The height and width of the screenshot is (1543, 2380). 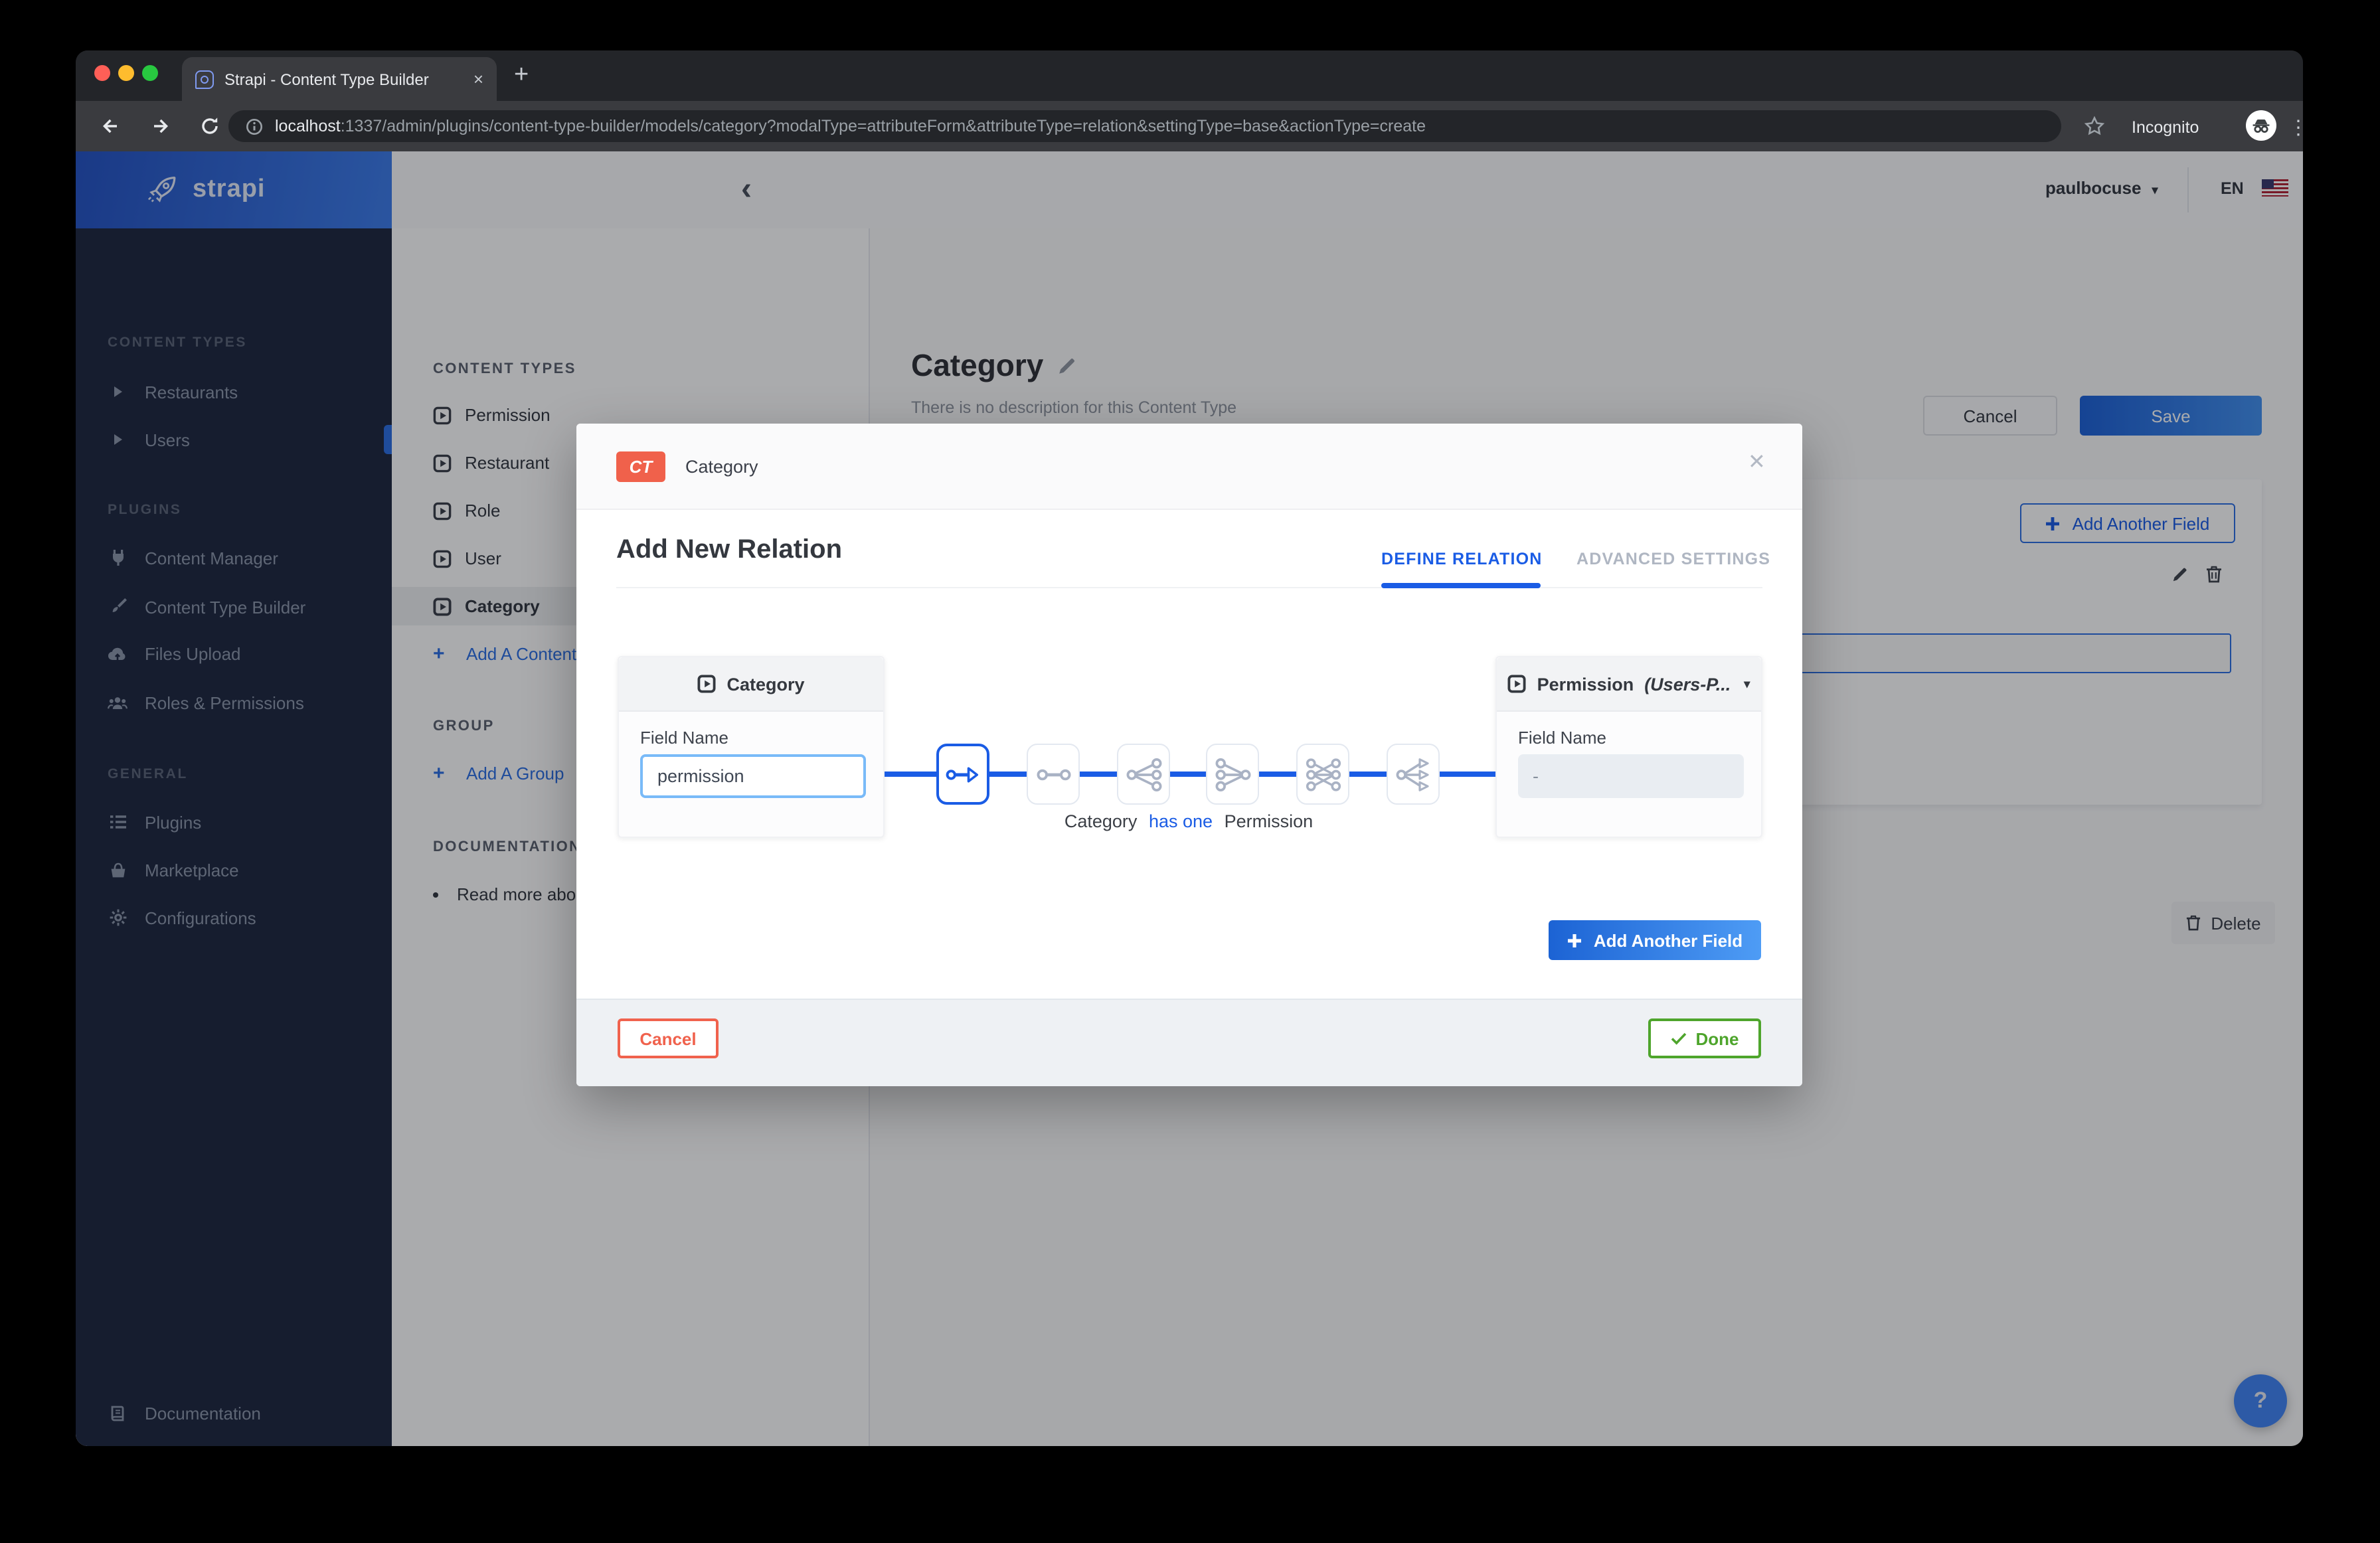 I want to click on bookmark-star-icon, so click(x=2094, y=126).